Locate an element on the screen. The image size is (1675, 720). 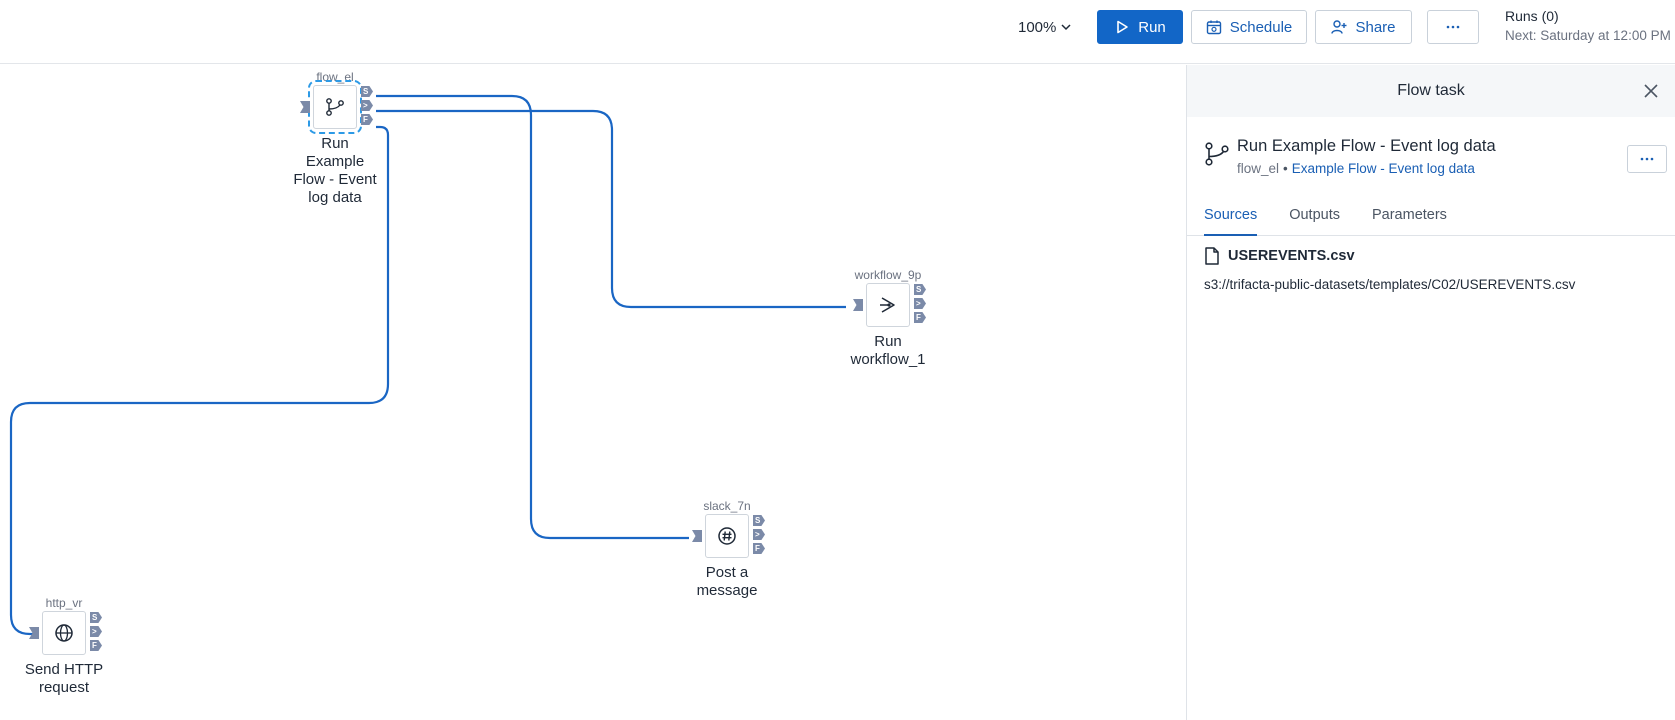
connection-flow-to-workflow is located at coordinates (611, 209).